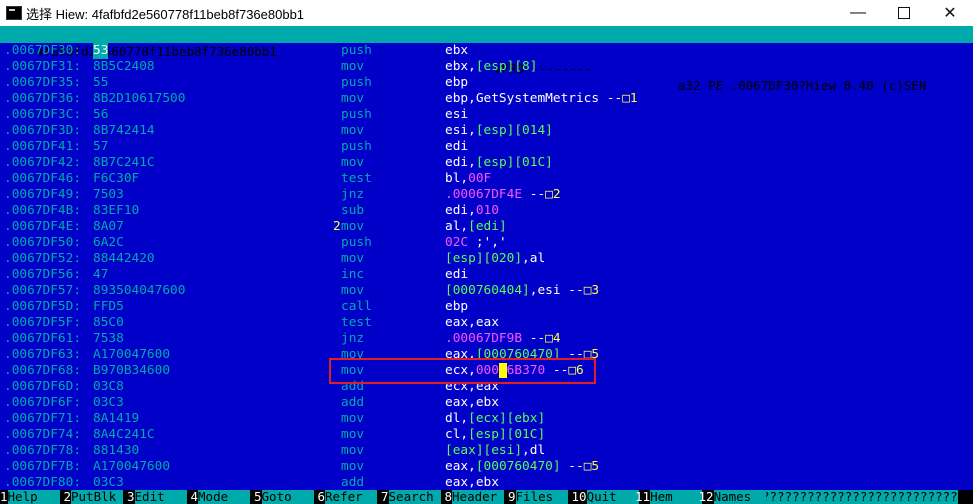  I want to click on fkey-quit: 10Quit, so click(605, 497).